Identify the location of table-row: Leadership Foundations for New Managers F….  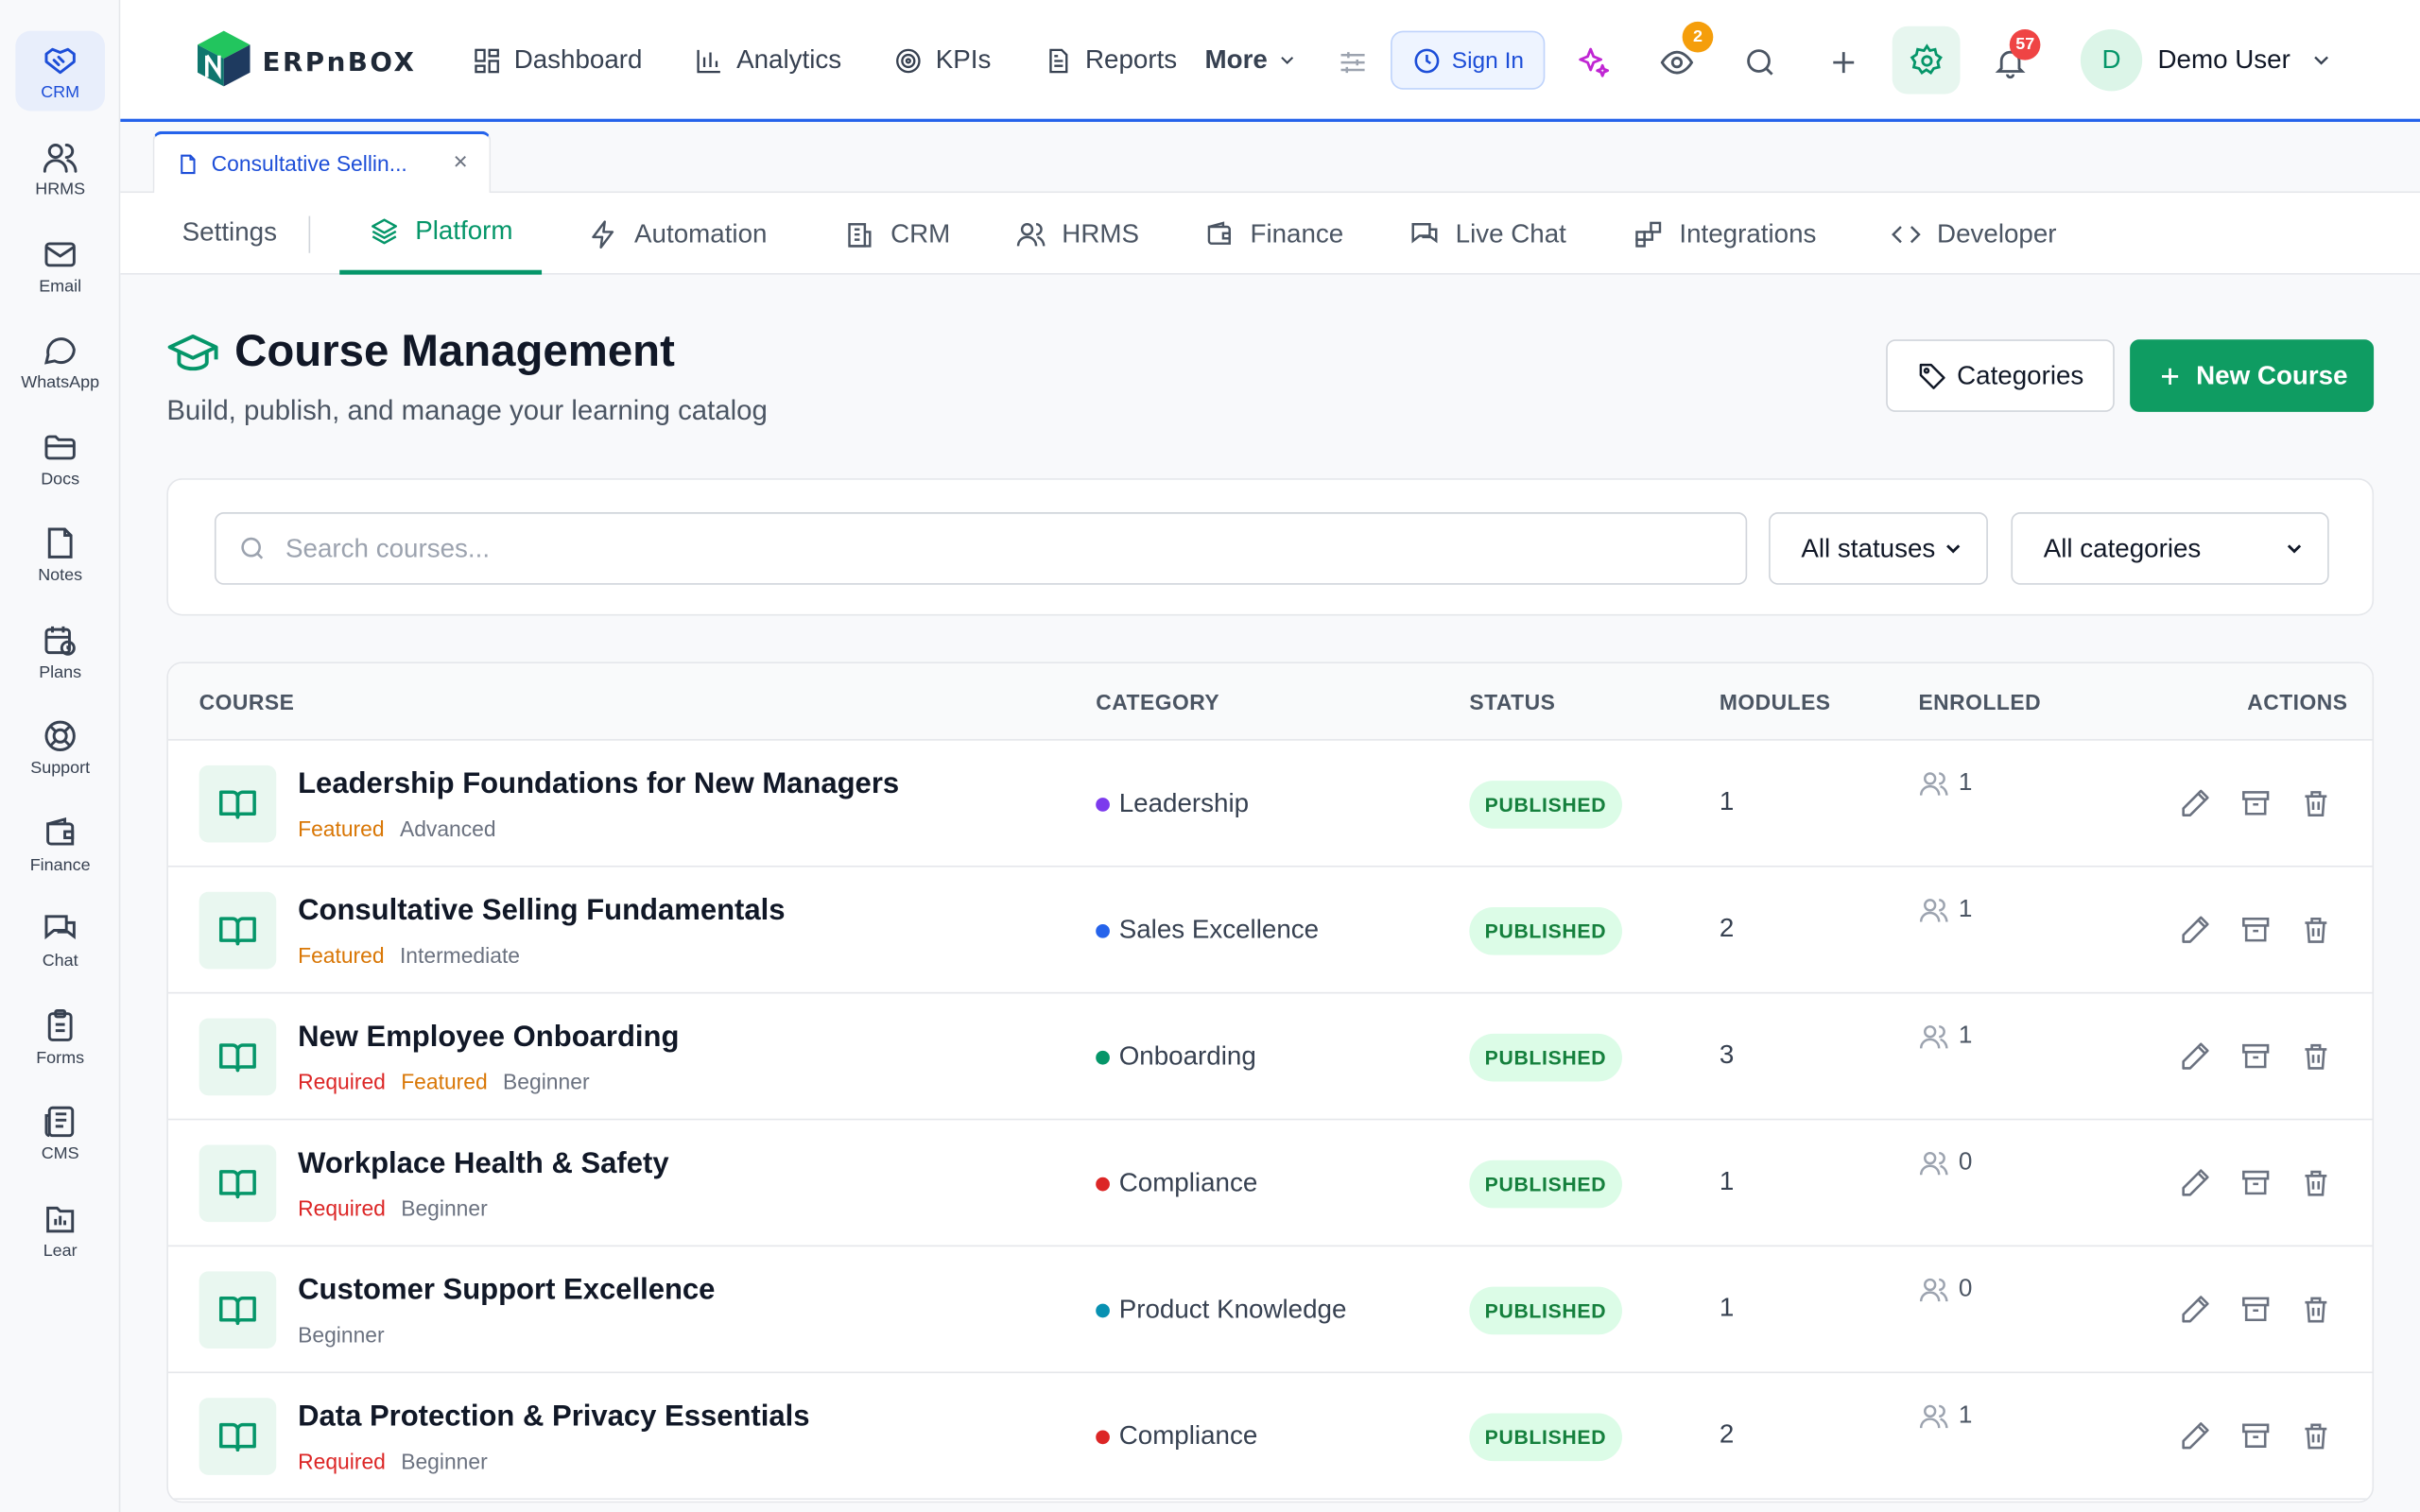
(1270, 804).